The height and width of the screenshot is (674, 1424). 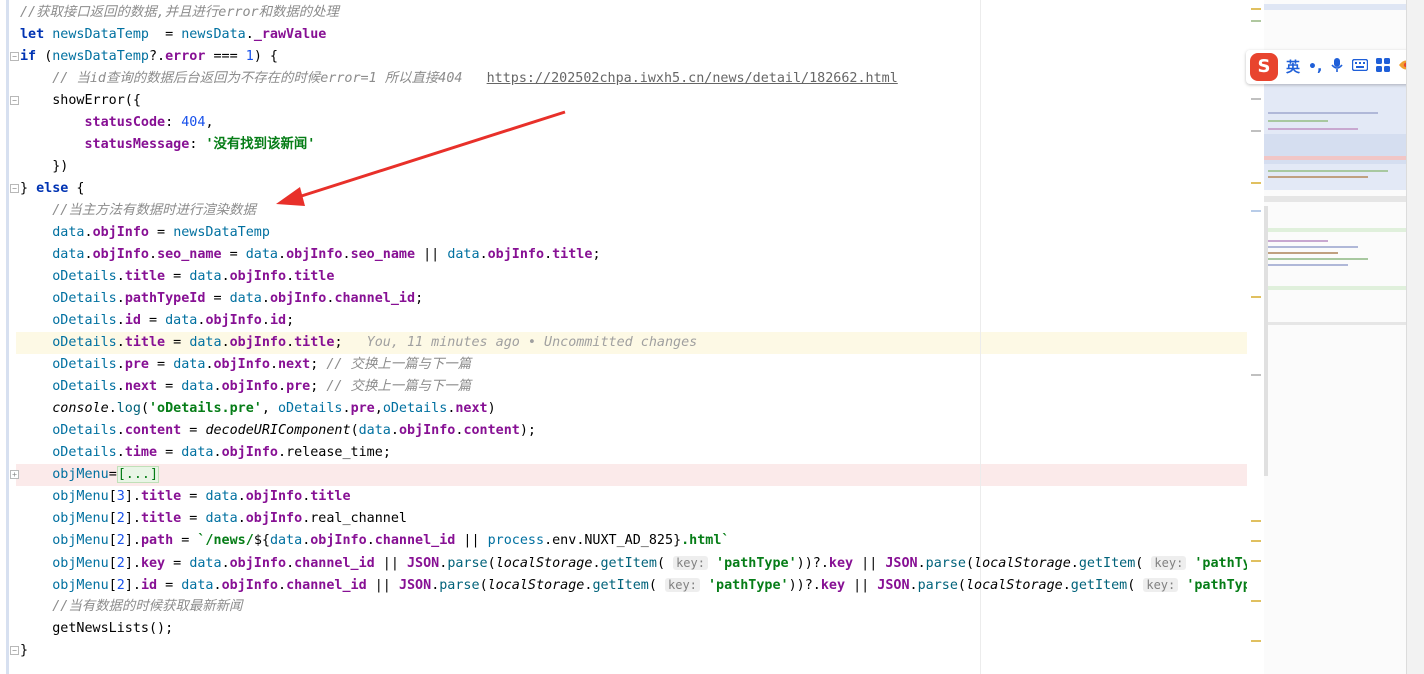 What do you see at coordinates (1315, 67) in the screenshot?
I see `ime-punctuation-toggle: •,` at bounding box center [1315, 67].